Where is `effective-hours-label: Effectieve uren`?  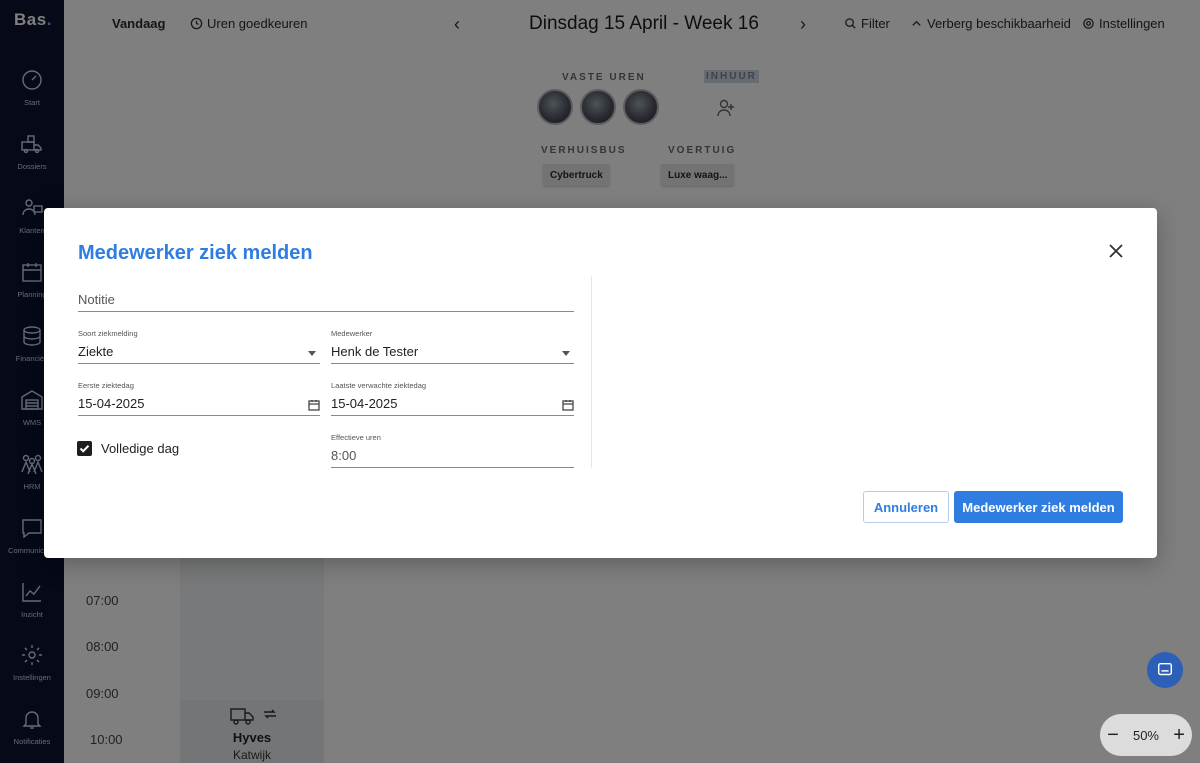
effective-hours-label: Effectieve uren is located at coordinates (356, 437).